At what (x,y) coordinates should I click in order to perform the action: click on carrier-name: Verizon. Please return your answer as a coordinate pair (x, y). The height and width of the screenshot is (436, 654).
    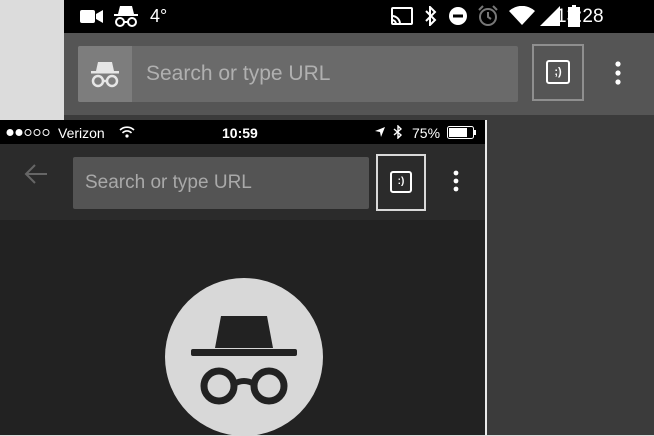
    Looking at the image, I should click on (81, 133).